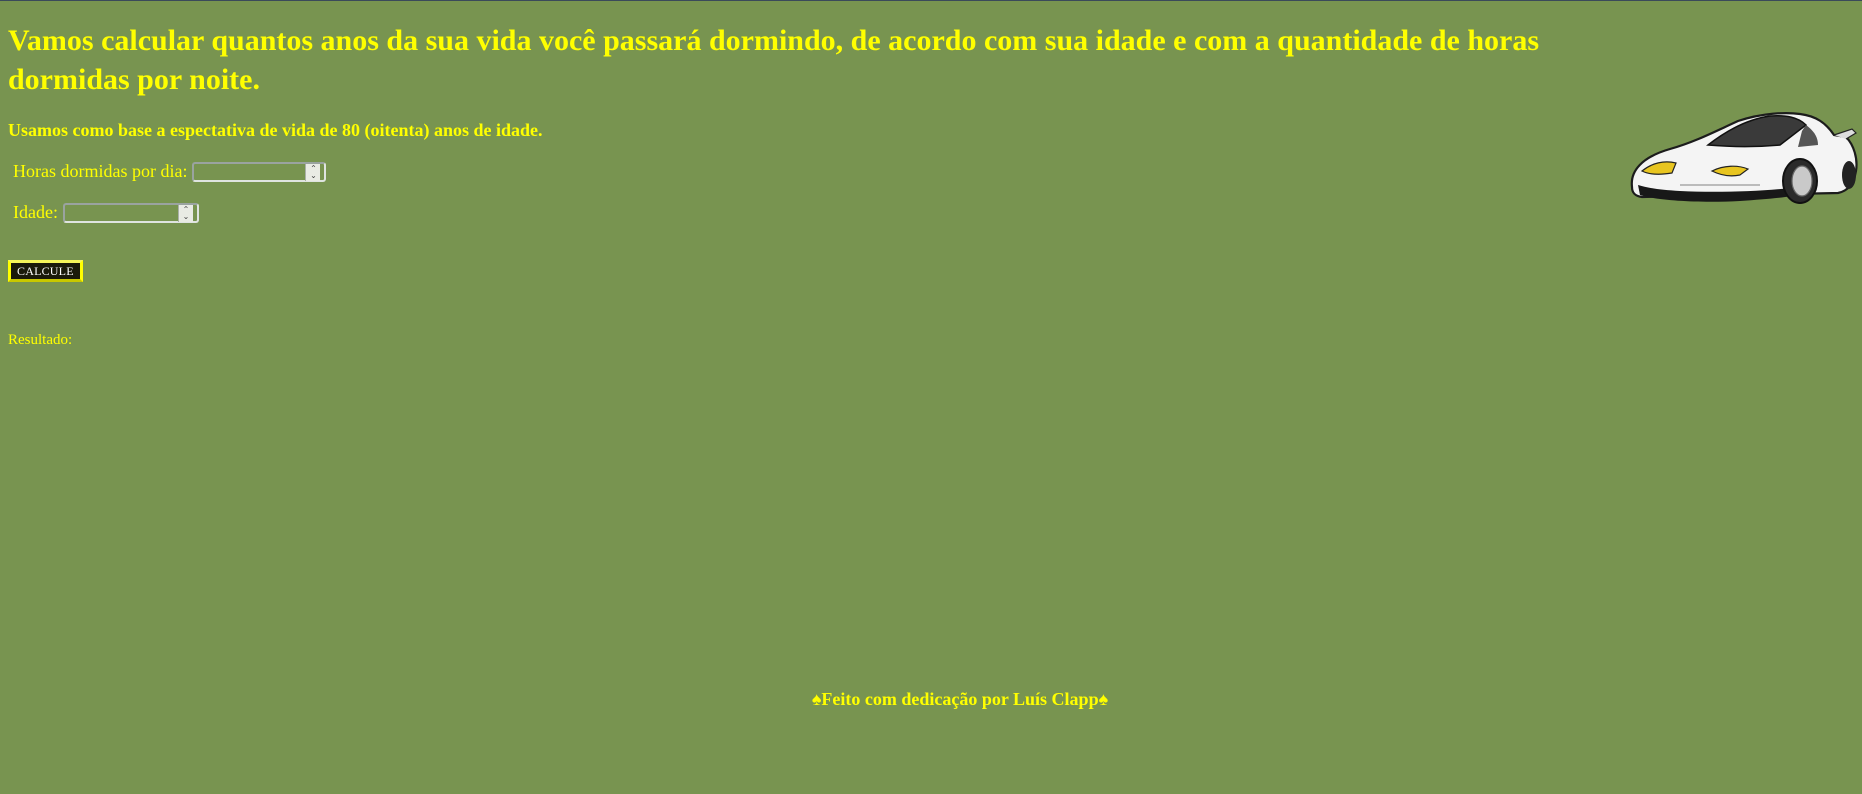 The width and height of the screenshot is (1862, 794). I want to click on hours-label: Horas dormidas por dia:, so click(100, 171).